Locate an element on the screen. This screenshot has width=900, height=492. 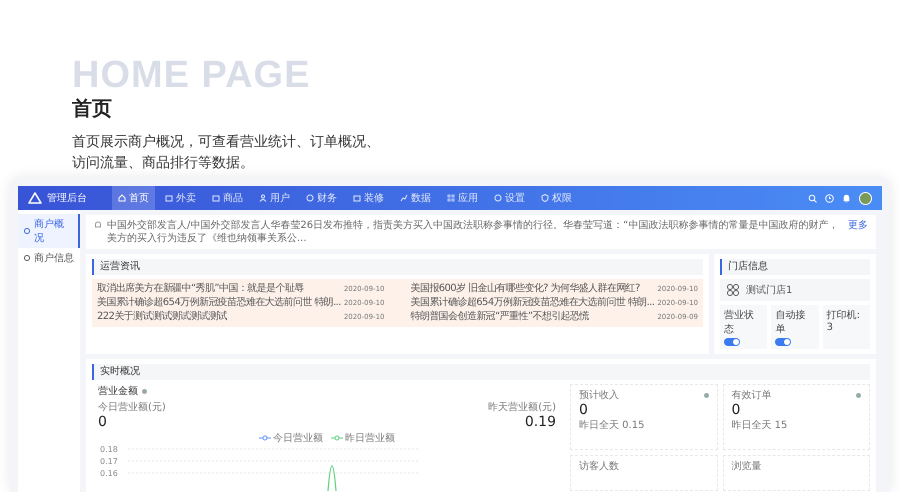
card-note: 昨日全天 15 is located at coordinates (760, 425).